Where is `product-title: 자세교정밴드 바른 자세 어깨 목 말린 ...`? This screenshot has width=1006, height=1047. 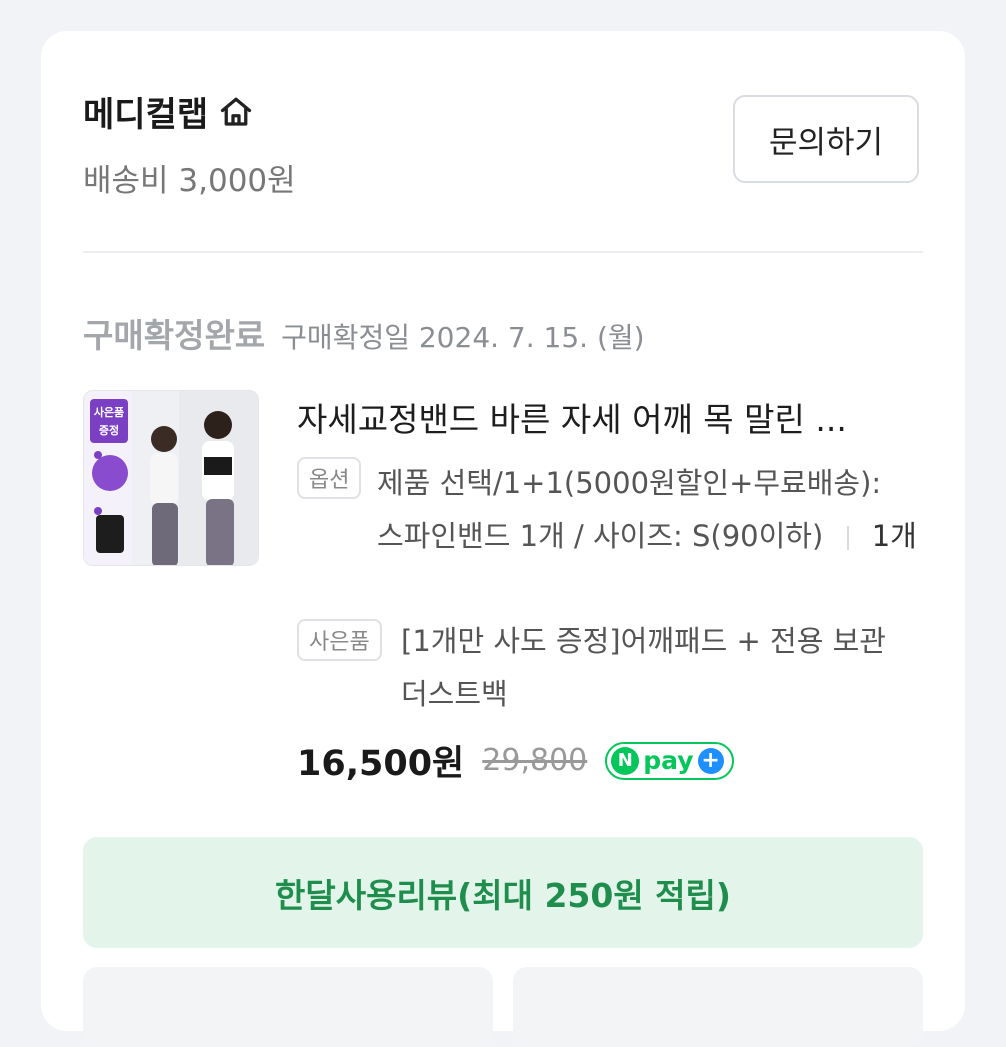
product-title: 자세교정밴드 바른 자세 어깨 목 말린 ... is located at coordinates (607, 417).